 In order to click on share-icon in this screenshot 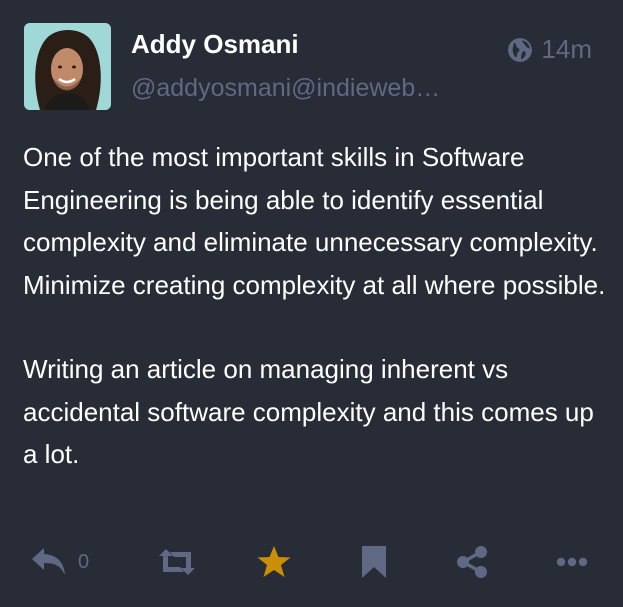, I will do `click(472, 562)`.